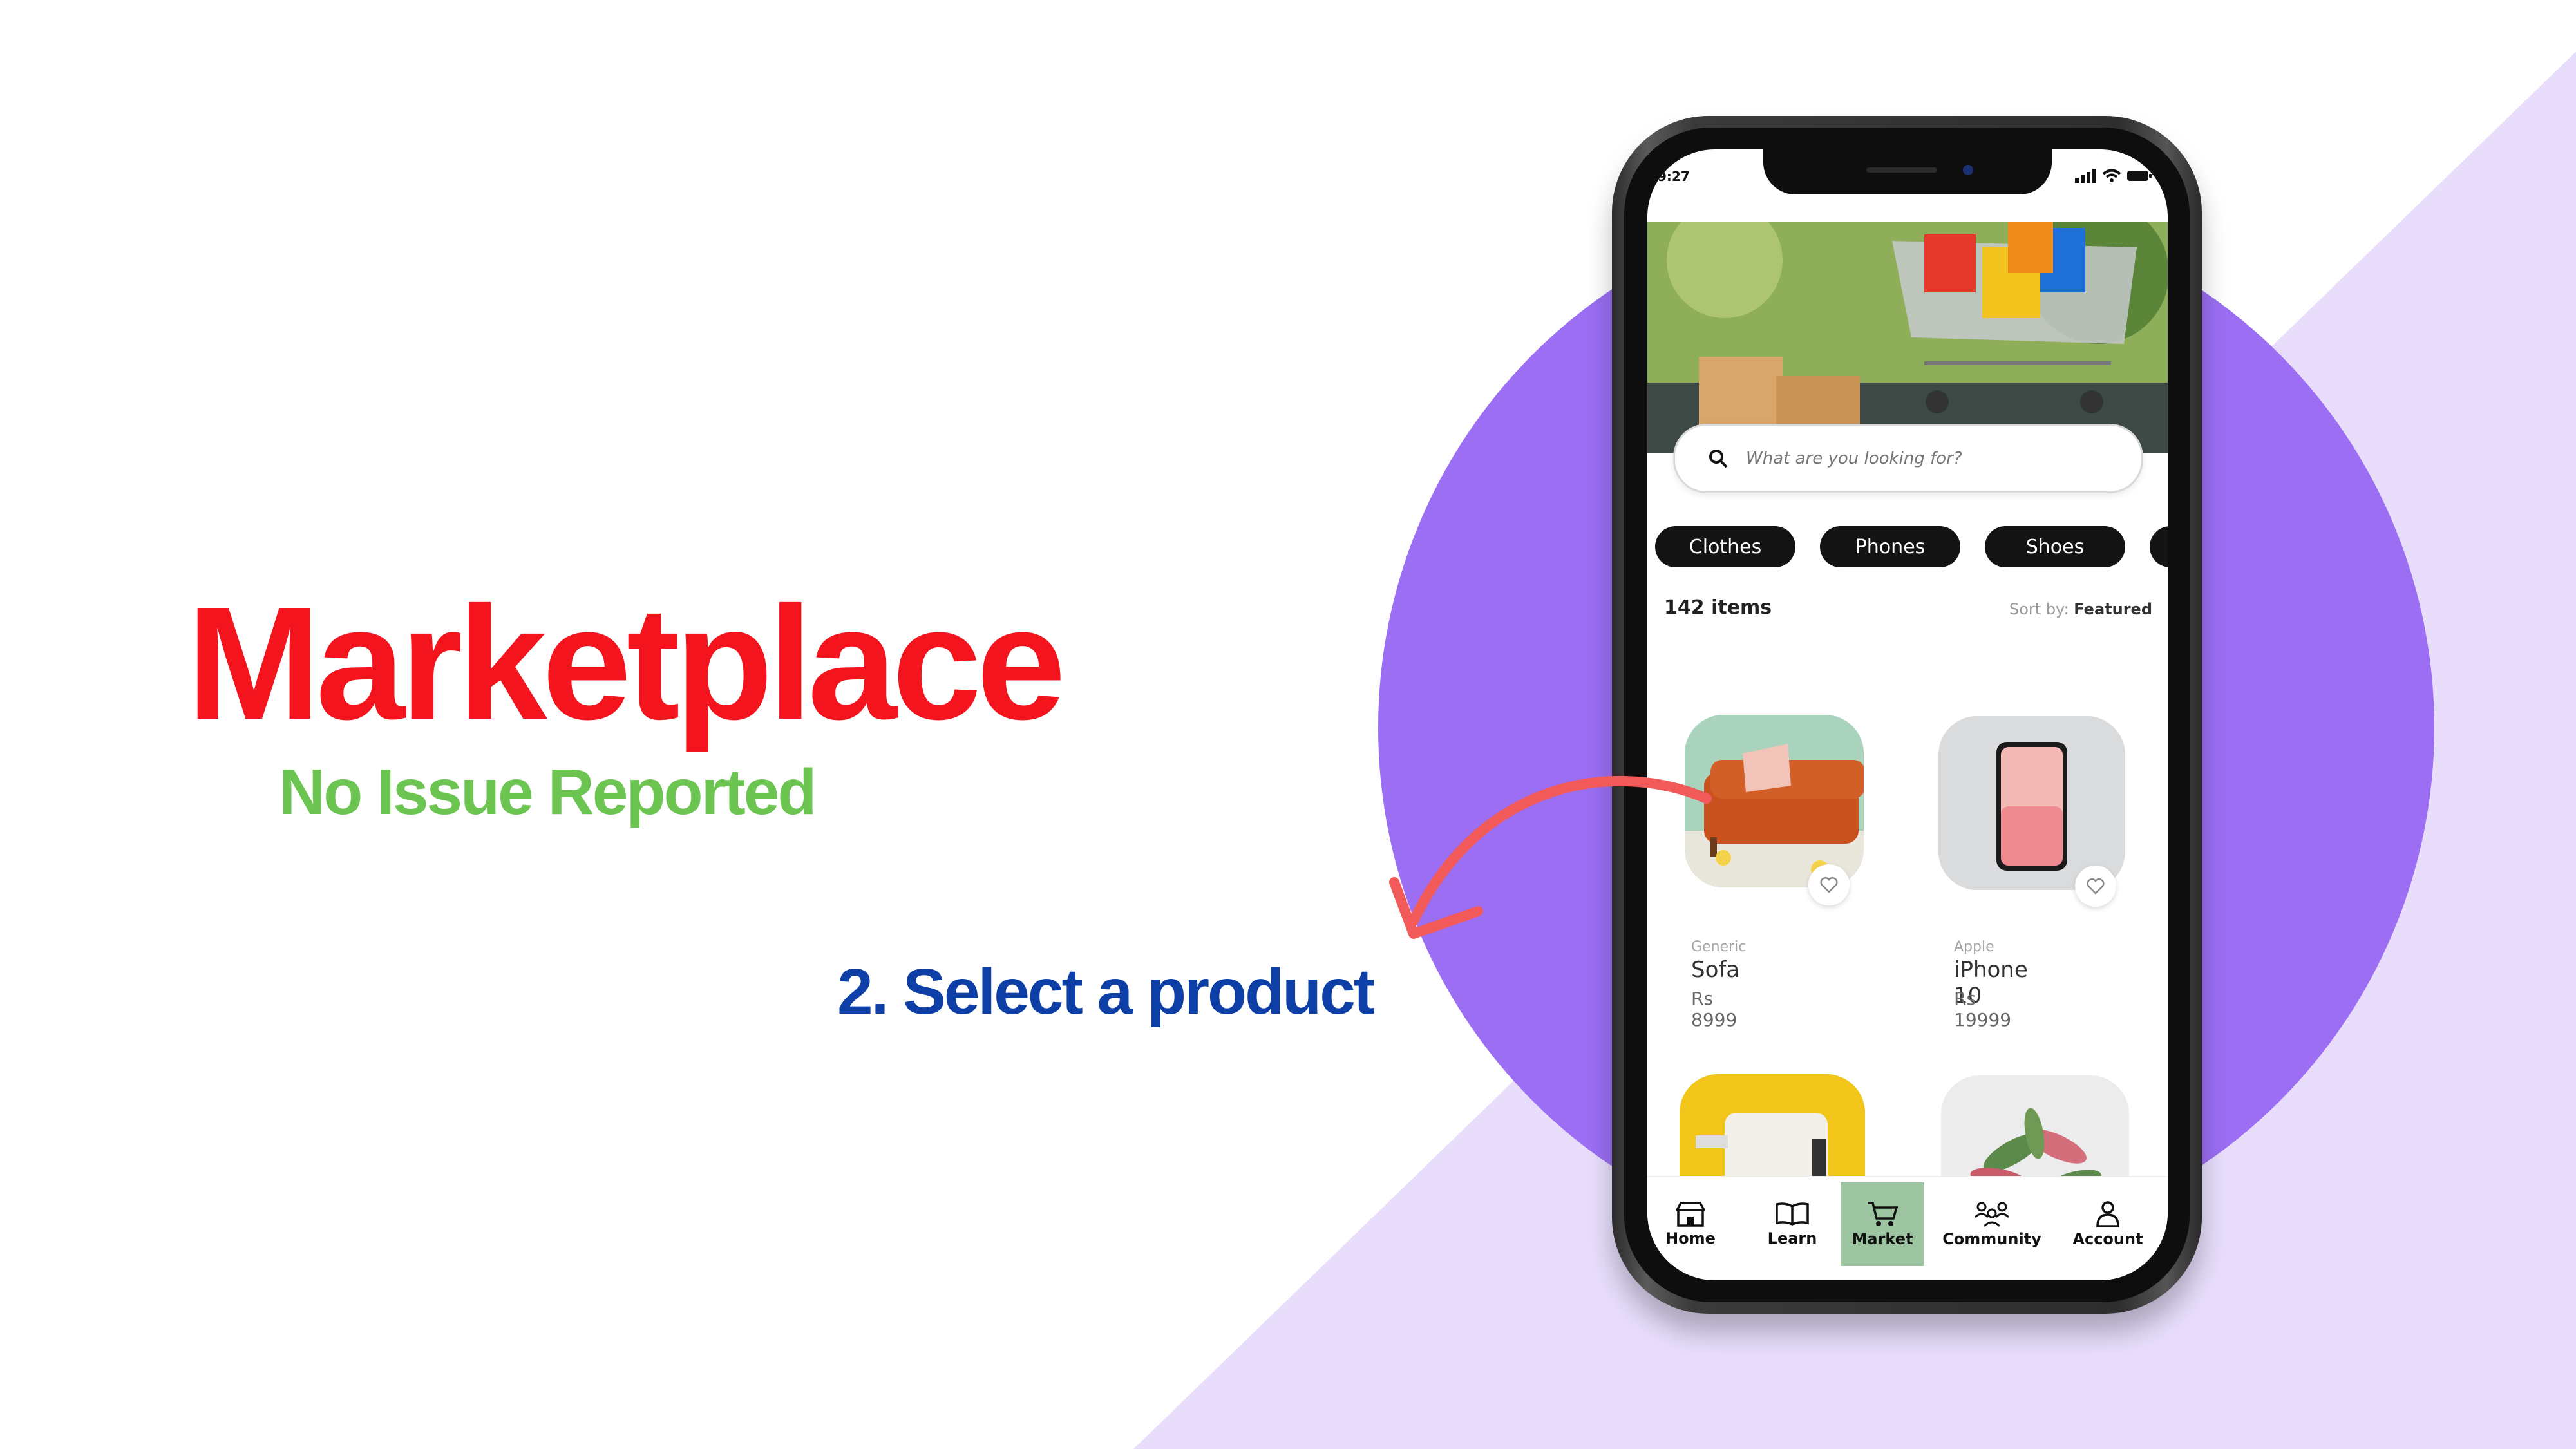 The image size is (2576, 1449). What do you see at coordinates (1884, 1214) in the screenshot?
I see `cart-icon` at bounding box center [1884, 1214].